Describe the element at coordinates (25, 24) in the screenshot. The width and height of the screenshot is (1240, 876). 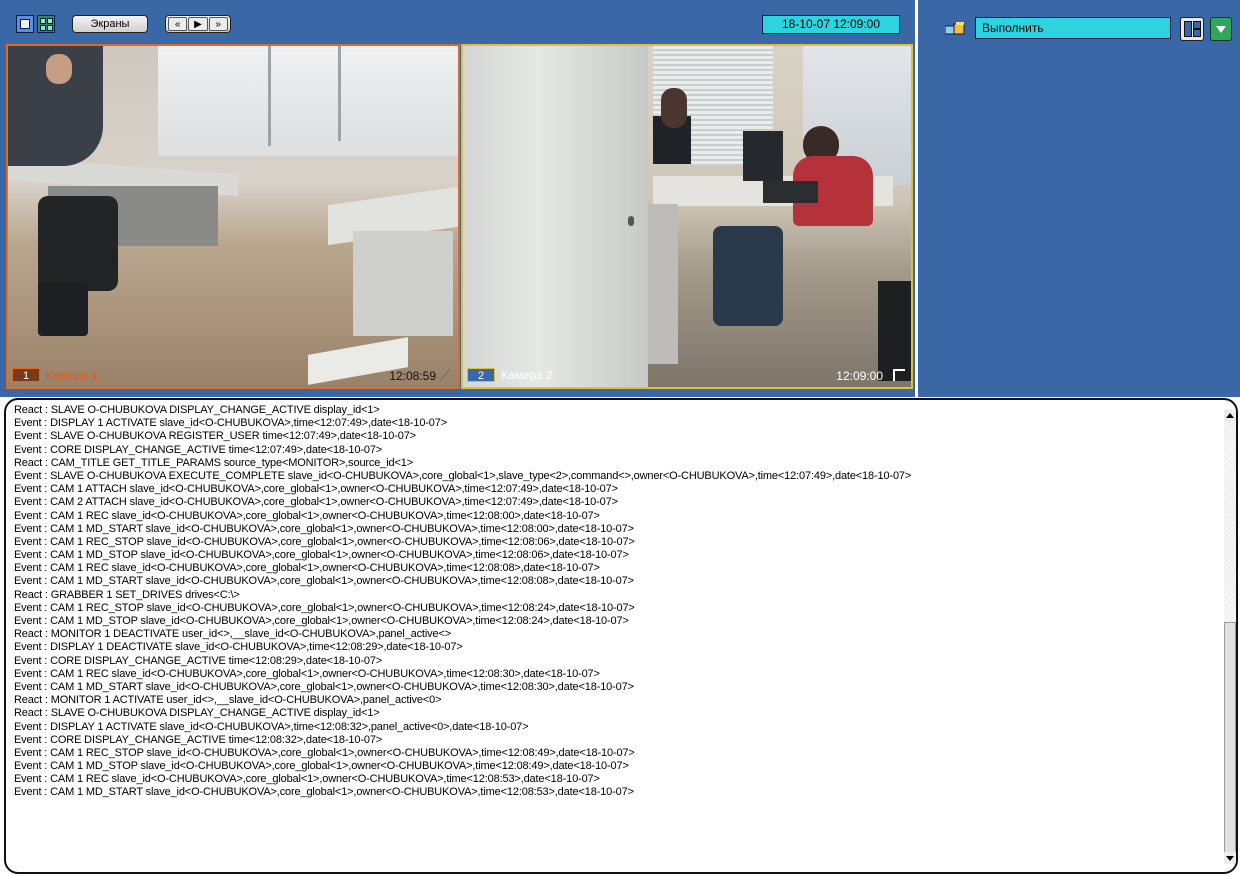
I see `single-view-icon` at that location.